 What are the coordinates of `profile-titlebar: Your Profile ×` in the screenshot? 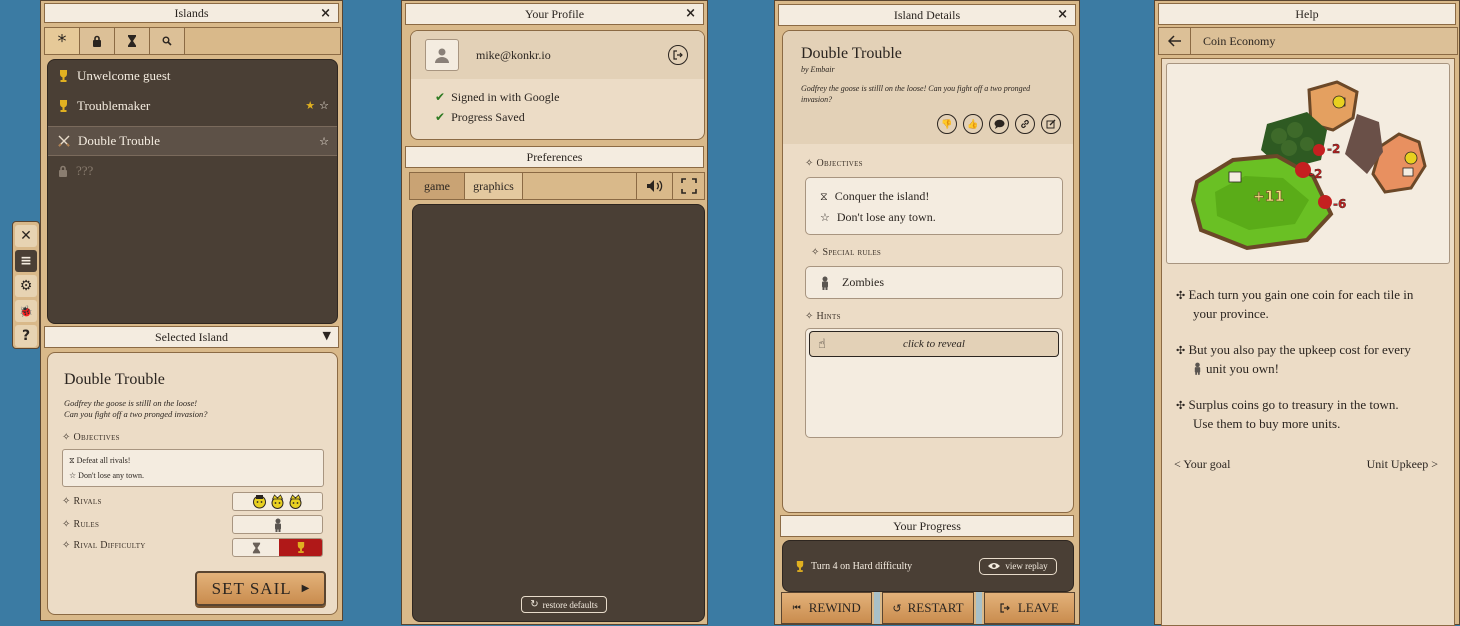 It's located at (554, 14).